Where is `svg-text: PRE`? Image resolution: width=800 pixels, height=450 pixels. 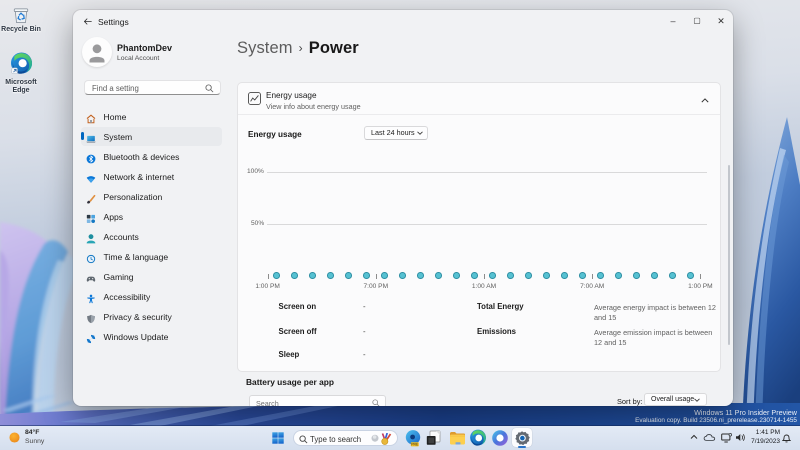 svg-text: PRE is located at coordinates (415, 445).